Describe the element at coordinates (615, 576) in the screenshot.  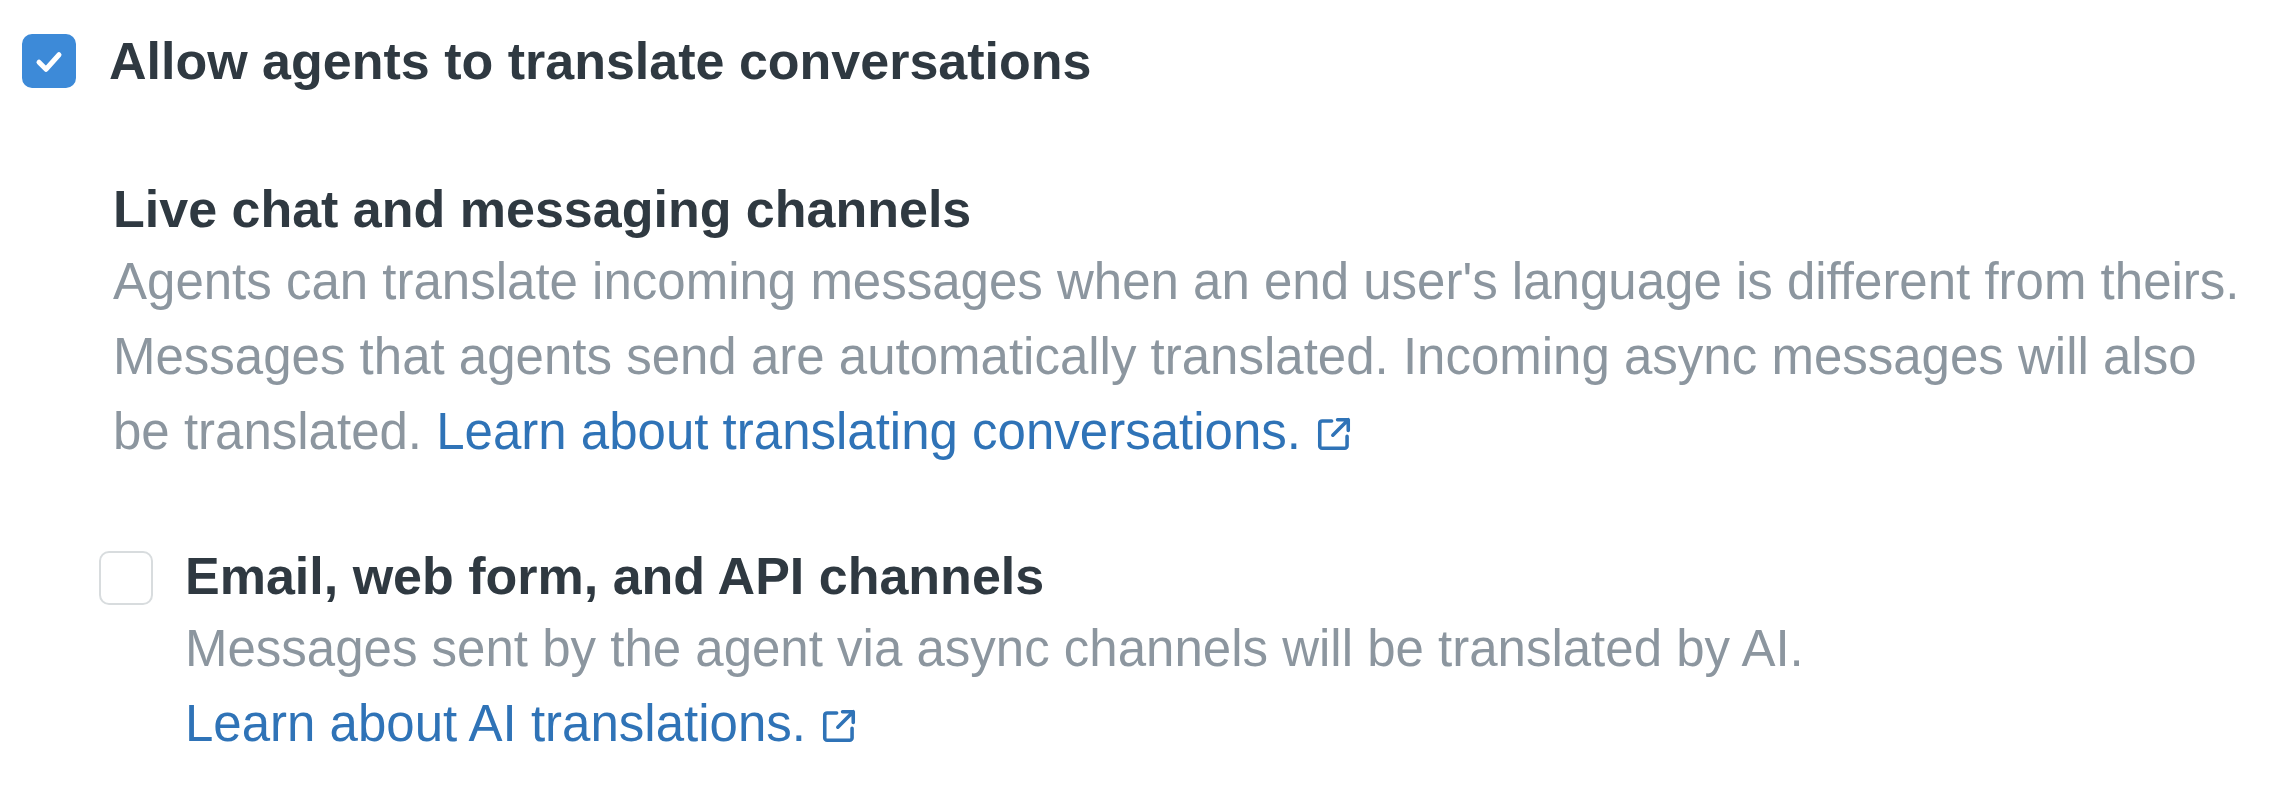
I see `section-heading: Email, web form, and API channels` at that location.